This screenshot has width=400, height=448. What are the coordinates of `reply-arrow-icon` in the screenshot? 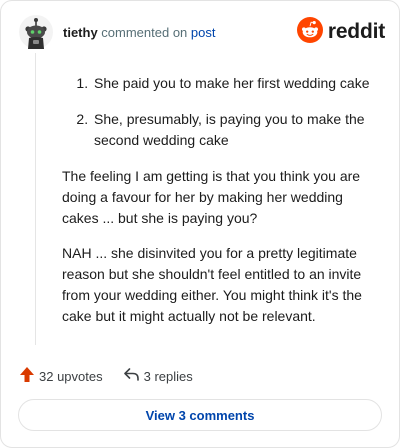 It's located at (131, 376).